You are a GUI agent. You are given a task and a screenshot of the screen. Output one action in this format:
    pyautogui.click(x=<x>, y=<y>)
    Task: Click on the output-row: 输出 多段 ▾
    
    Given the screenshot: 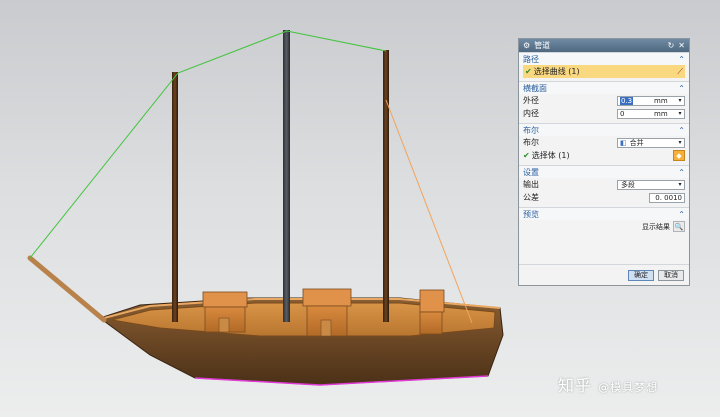 What is the action you would take?
    pyautogui.click(x=604, y=184)
    